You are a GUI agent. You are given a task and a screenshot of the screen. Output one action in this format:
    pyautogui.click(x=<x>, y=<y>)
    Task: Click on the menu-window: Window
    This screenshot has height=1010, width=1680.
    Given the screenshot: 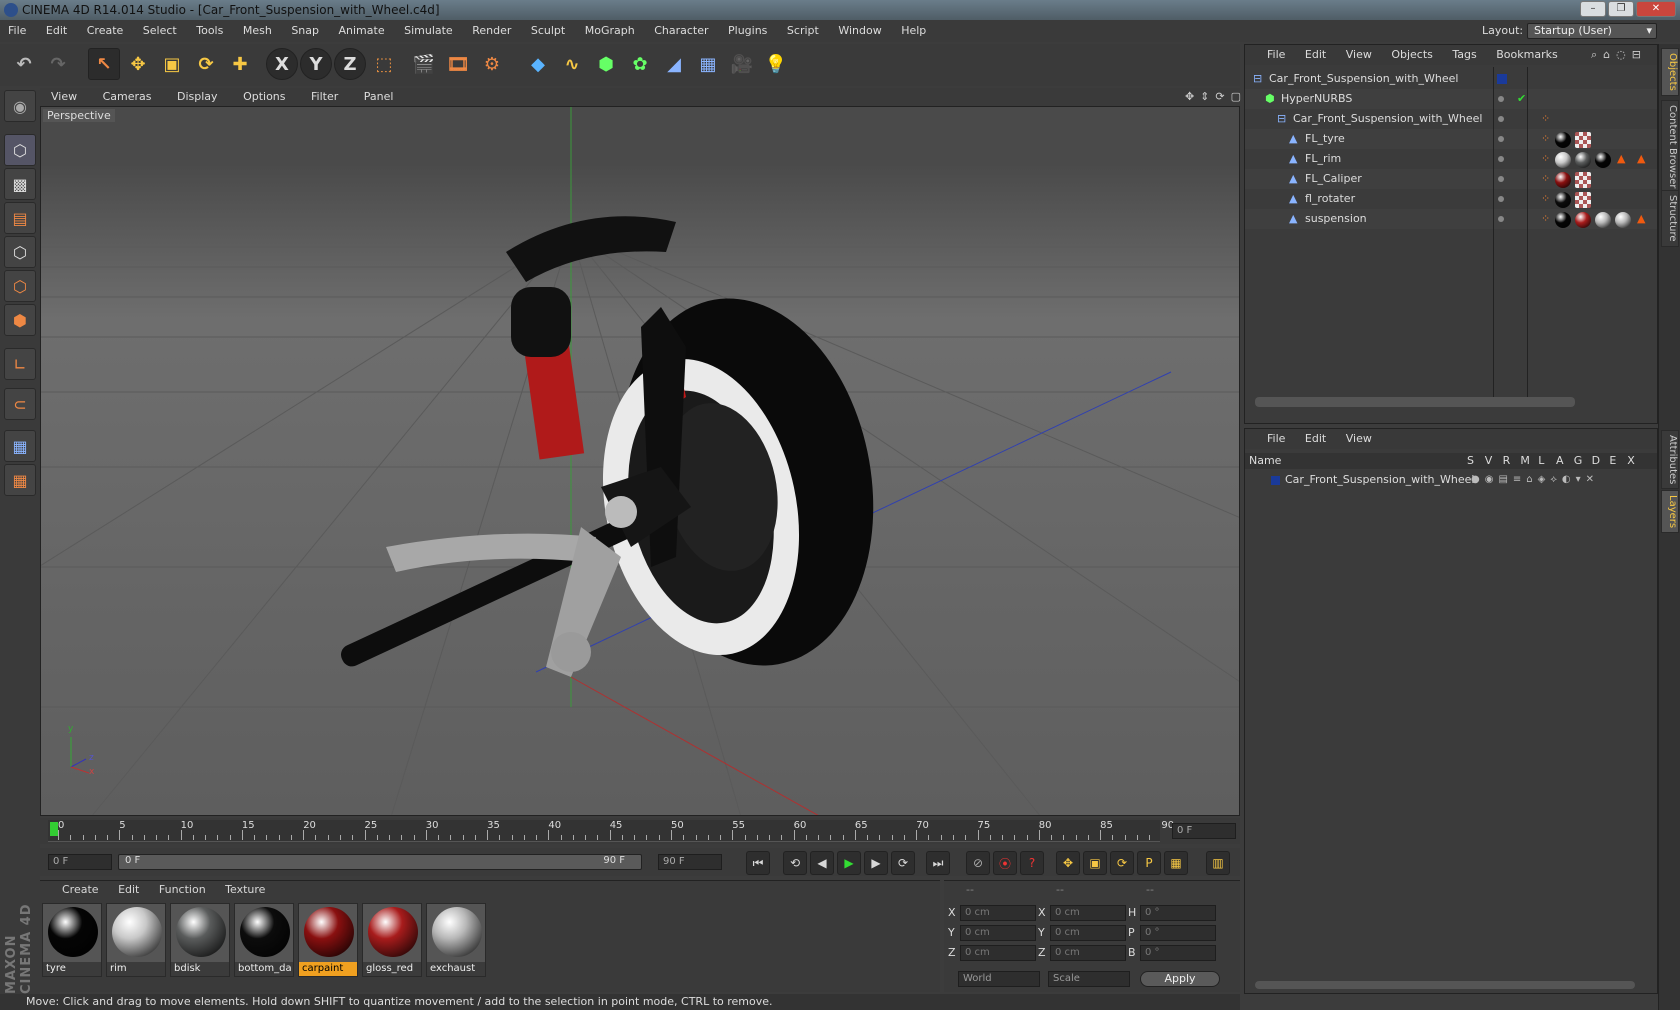 What is the action you would take?
    pyautogui.click(x=859, y=30)
    